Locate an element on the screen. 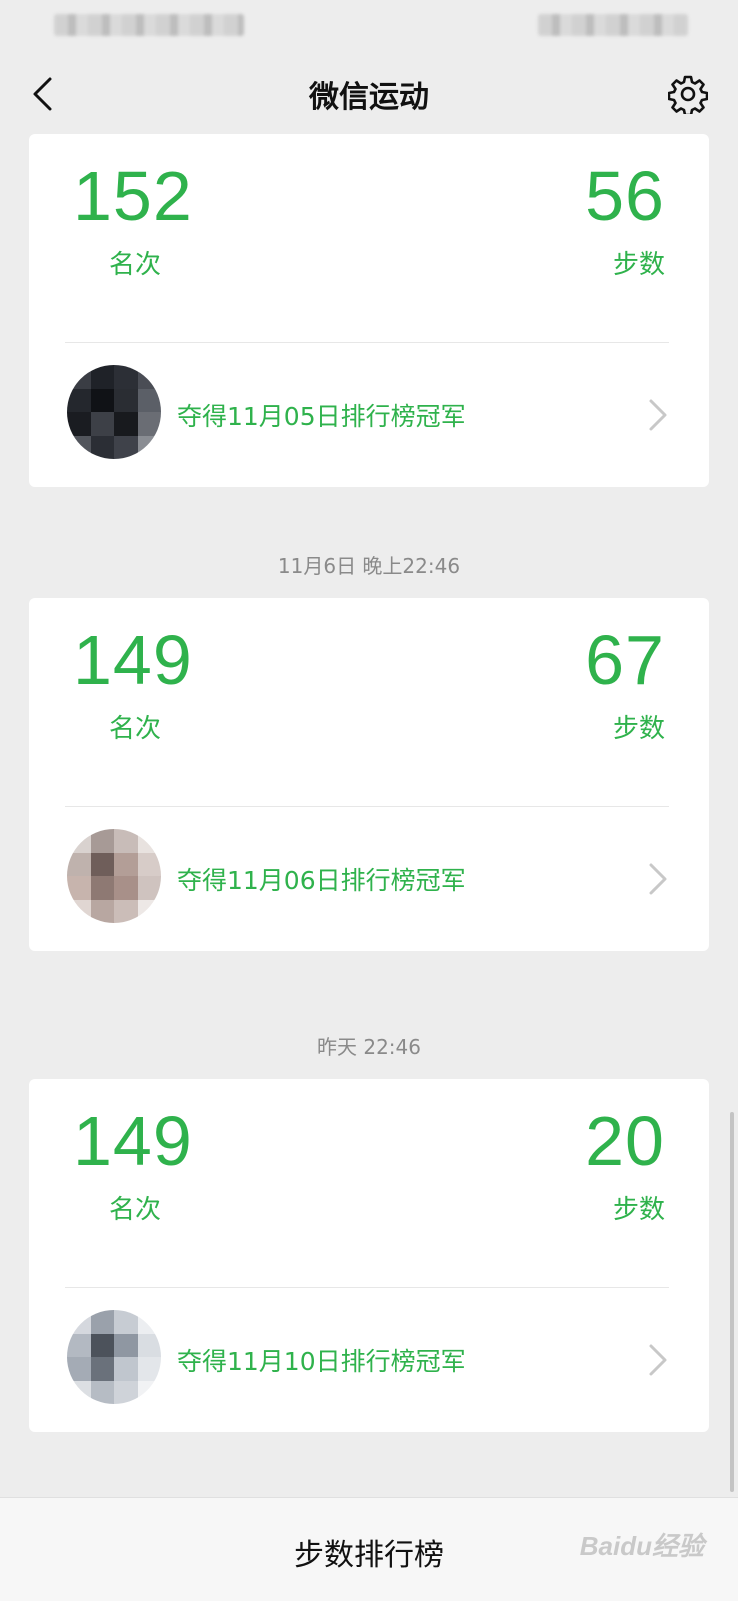 This screenshot has width=738, height=1601. card-stats: 152 名次 56 步数 is located at coordinates (369, 239).